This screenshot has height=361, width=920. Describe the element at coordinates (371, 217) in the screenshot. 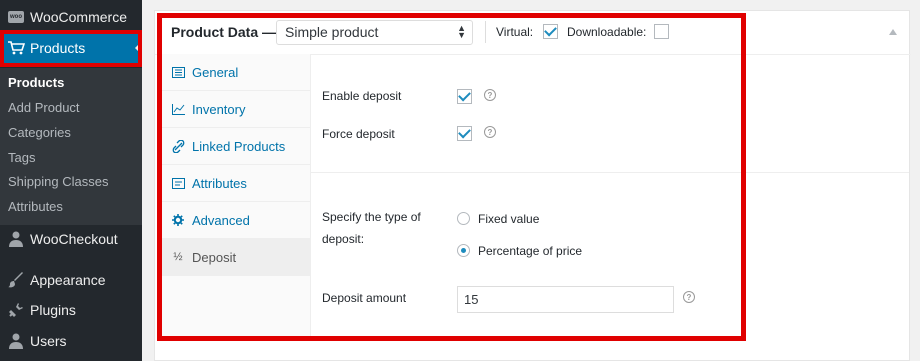

I see `deposit-type-label-line1: Specify the type of` at that location.